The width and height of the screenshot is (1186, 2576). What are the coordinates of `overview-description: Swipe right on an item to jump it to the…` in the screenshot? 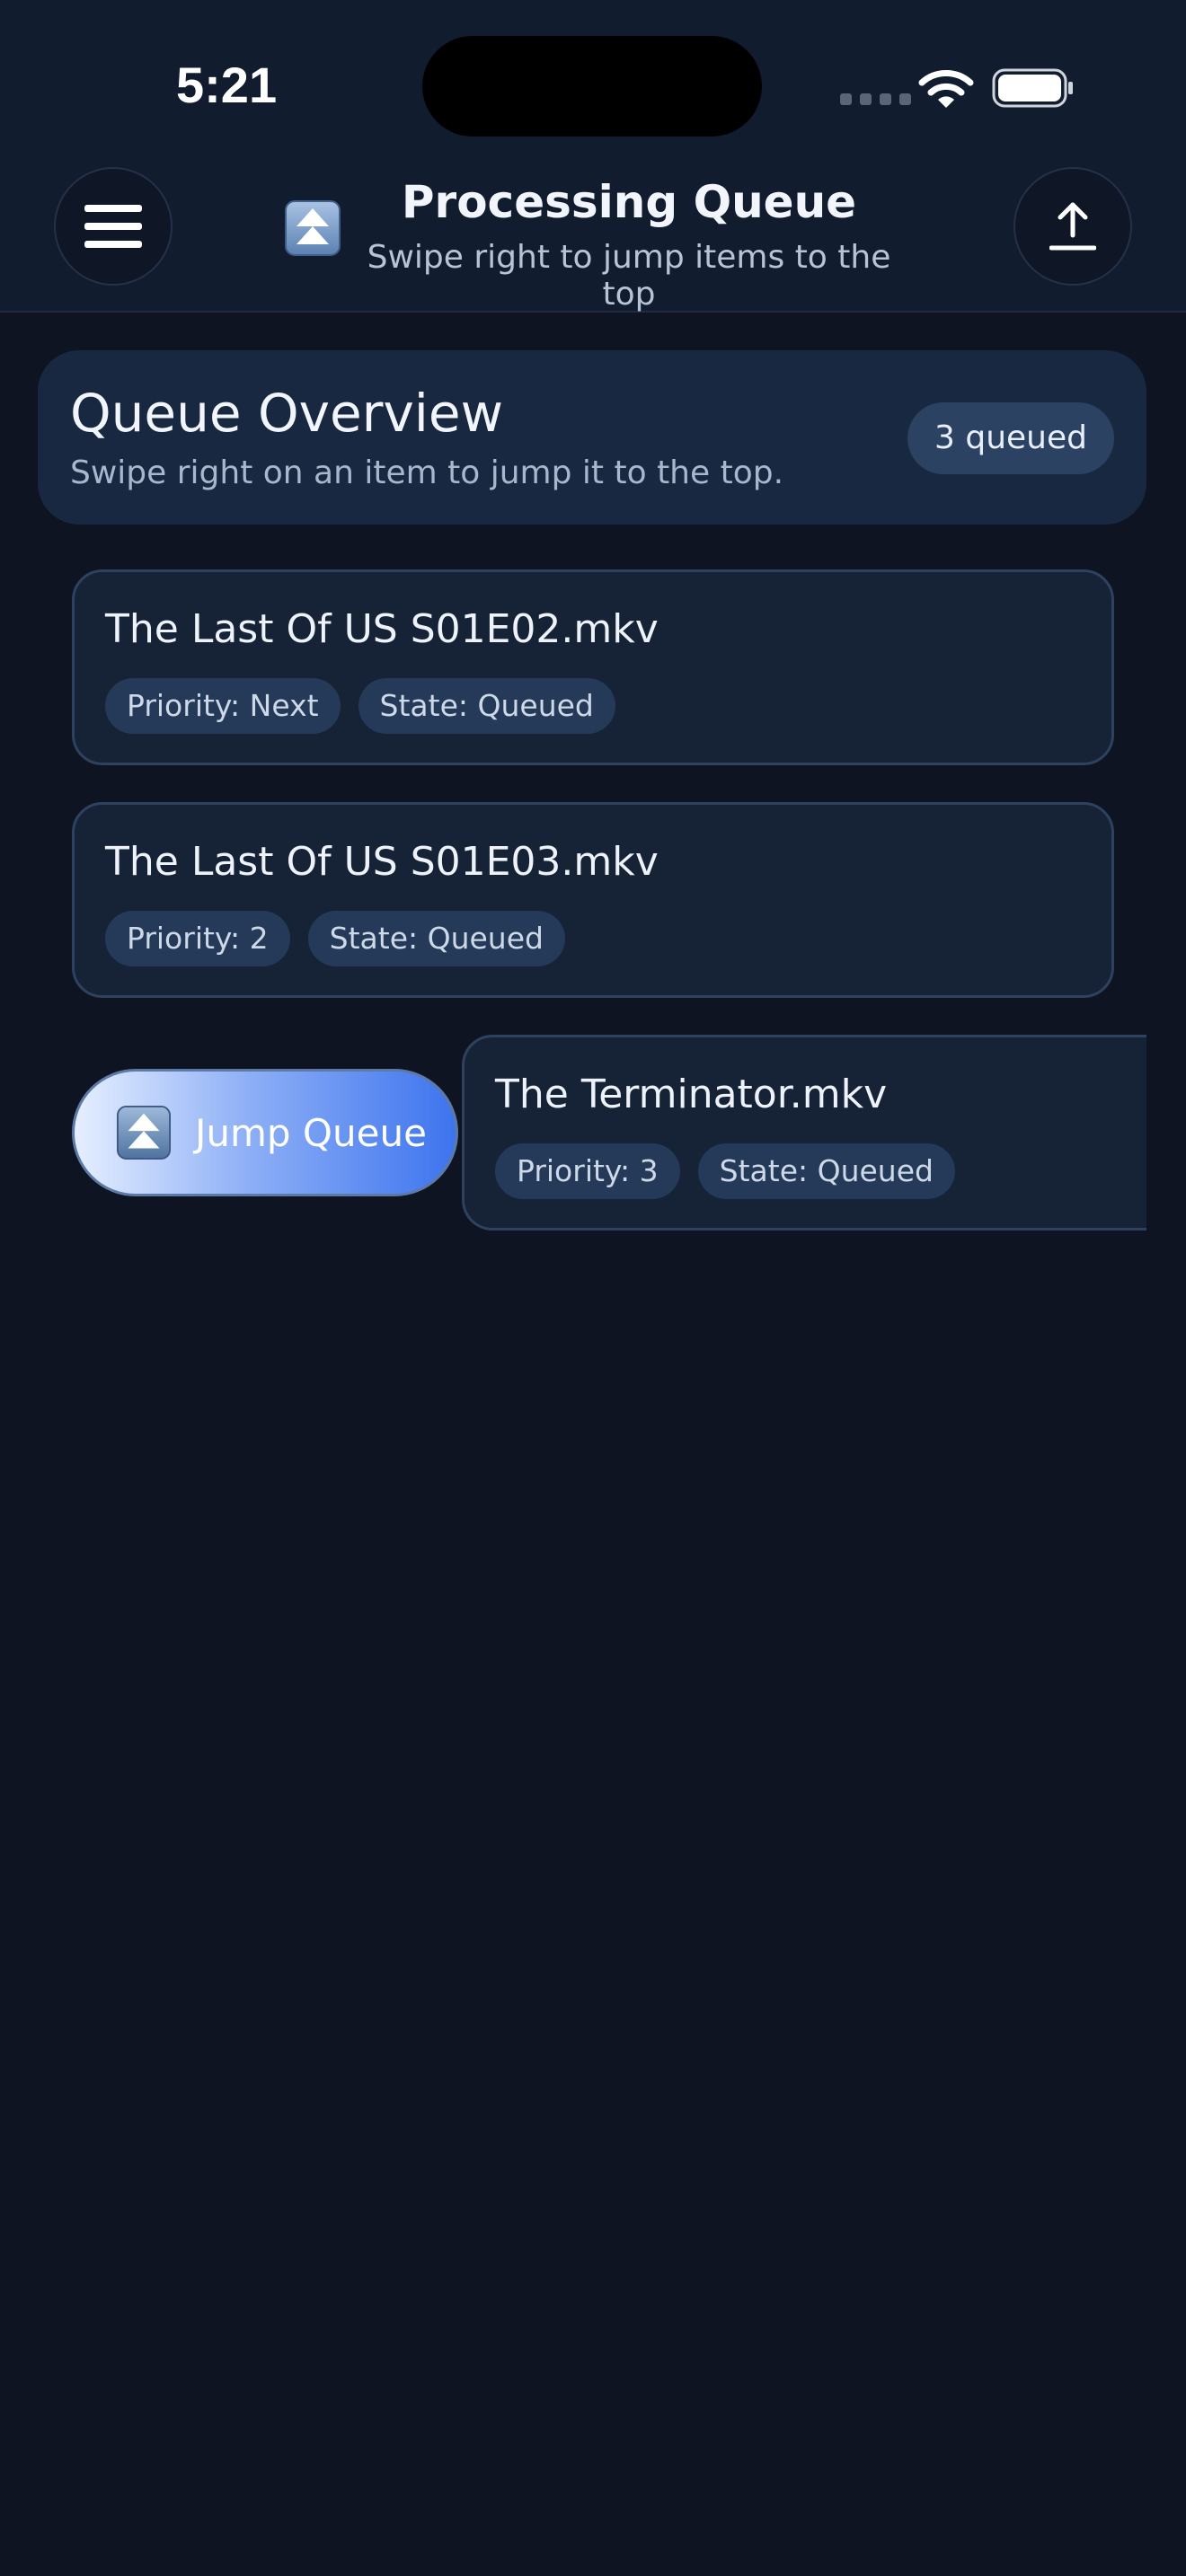 It's located at (427, 472).